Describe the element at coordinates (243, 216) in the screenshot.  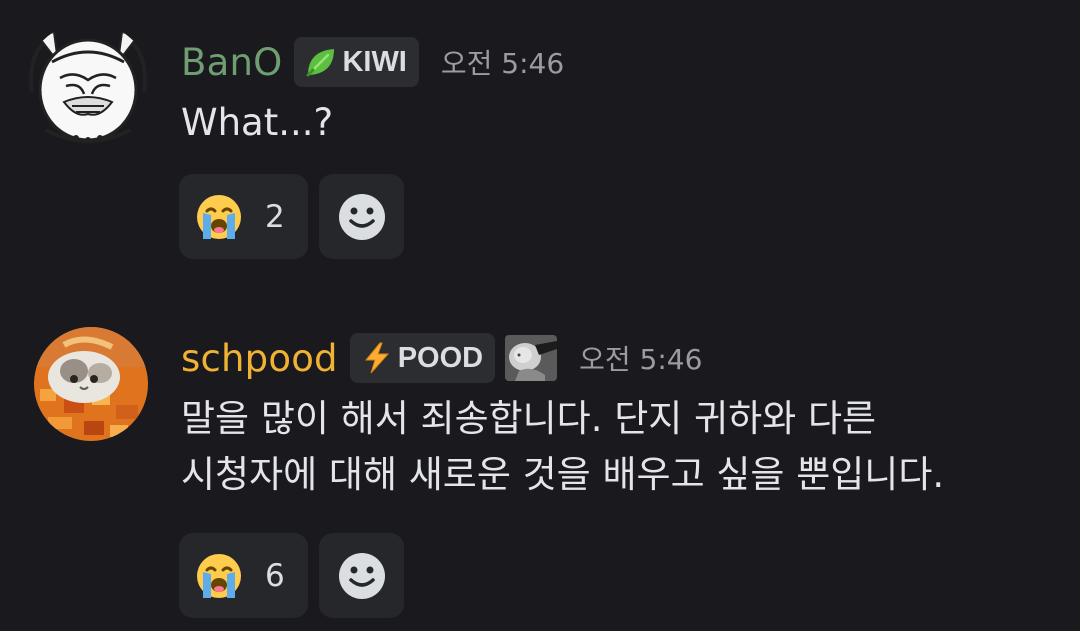
I see `reaction-button: 2` at that location.